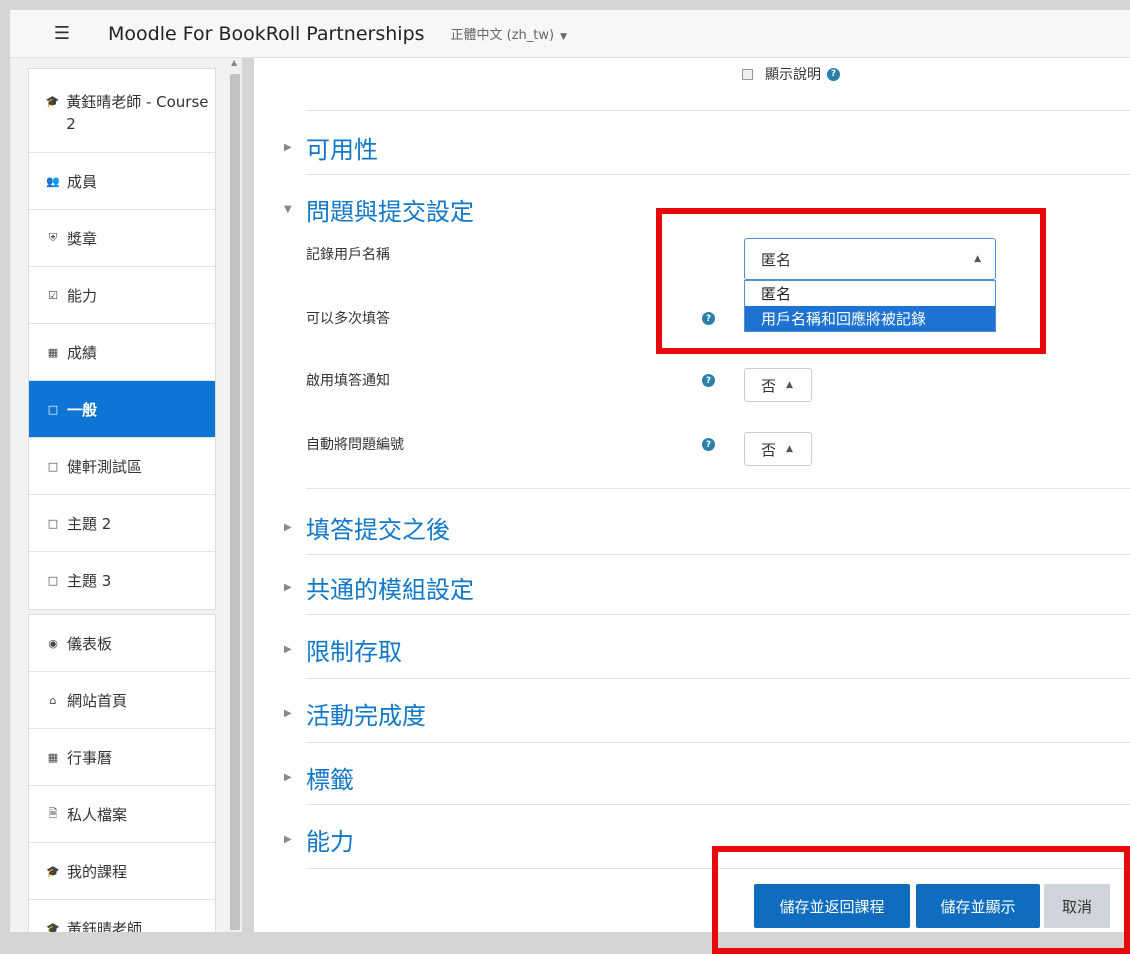 Image resolution: width=1130 pixels, height=954 pixels. What do you see at coordinates (105, 466) in the screenshot?
I see `sidebar-item-label: 健軒測試區` at bounding box center [105, 466].